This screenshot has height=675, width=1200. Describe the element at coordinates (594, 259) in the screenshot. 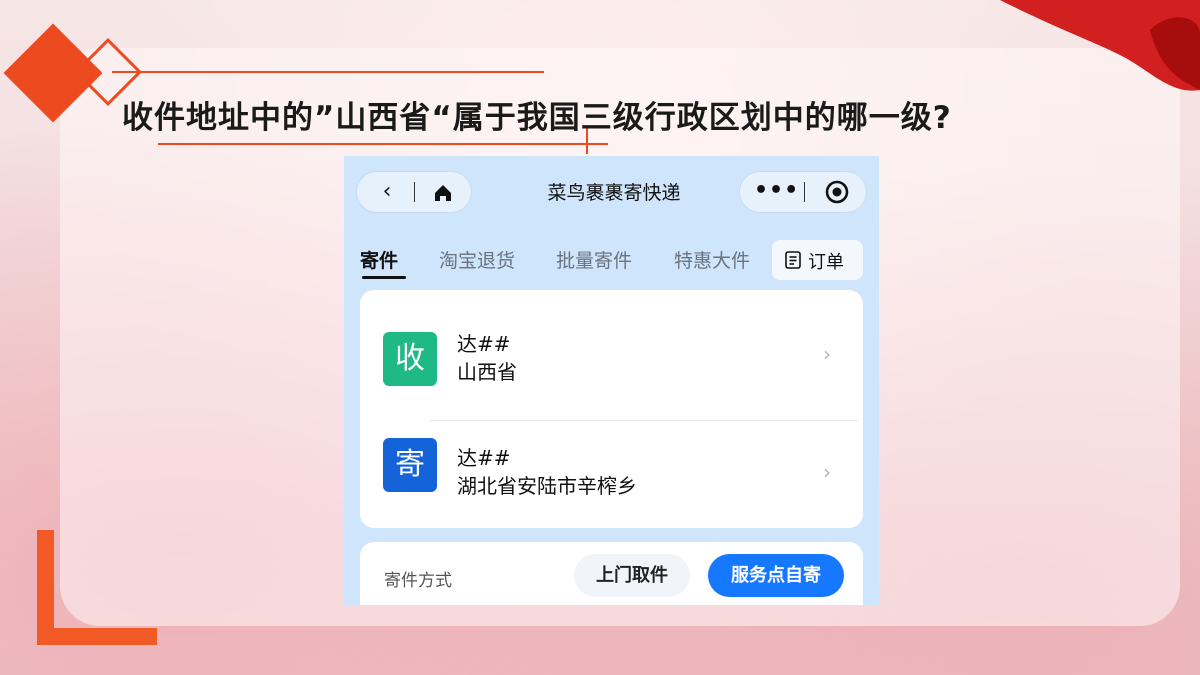

I see `tab-batch-send: 批量寄件` at that location.